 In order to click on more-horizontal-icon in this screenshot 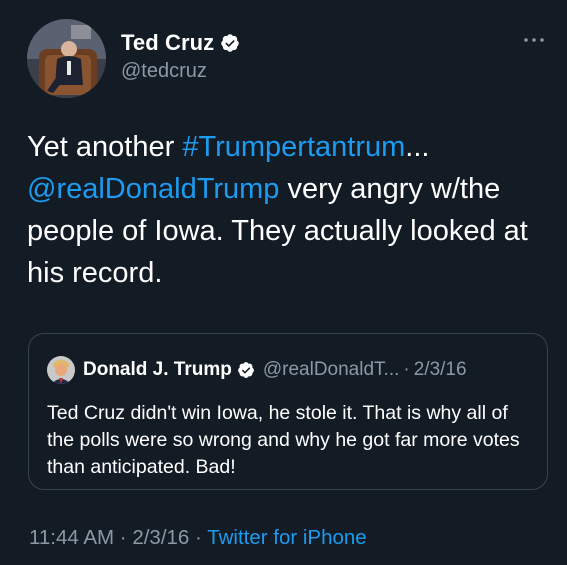, I will do `click(534, 40)`.